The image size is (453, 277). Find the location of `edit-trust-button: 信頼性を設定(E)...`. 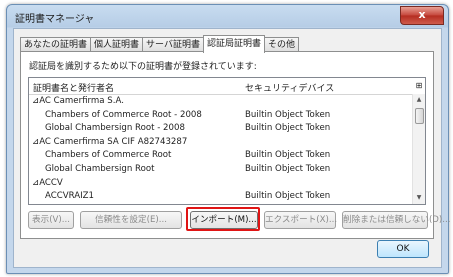

edit-trust-button: 信頼性を設定(E)... is located at coordinates (131, 220).